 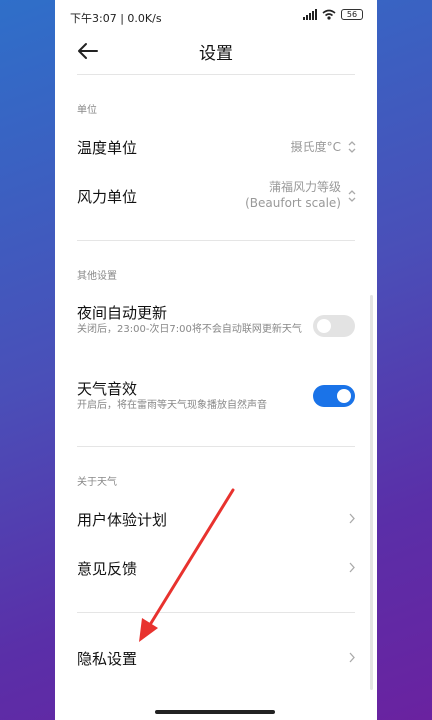 What do you see at coordinates (189, 329) in the screenshot?
I see `night-update-desc: 关闭后，23:00-次日7:00将不会自动联网更新天气` at bounding box center [189, 329].